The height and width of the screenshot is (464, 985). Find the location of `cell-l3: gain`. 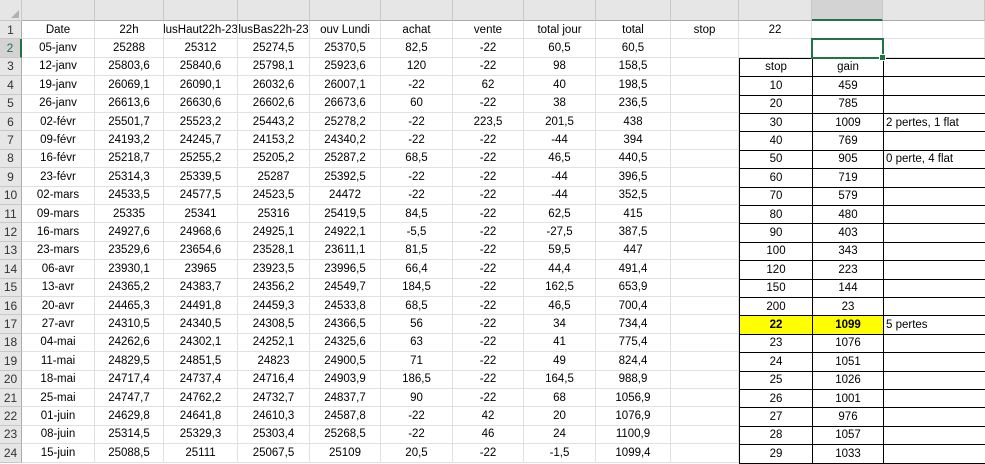

cell-l3: gain is located at coordinates (848, 67).